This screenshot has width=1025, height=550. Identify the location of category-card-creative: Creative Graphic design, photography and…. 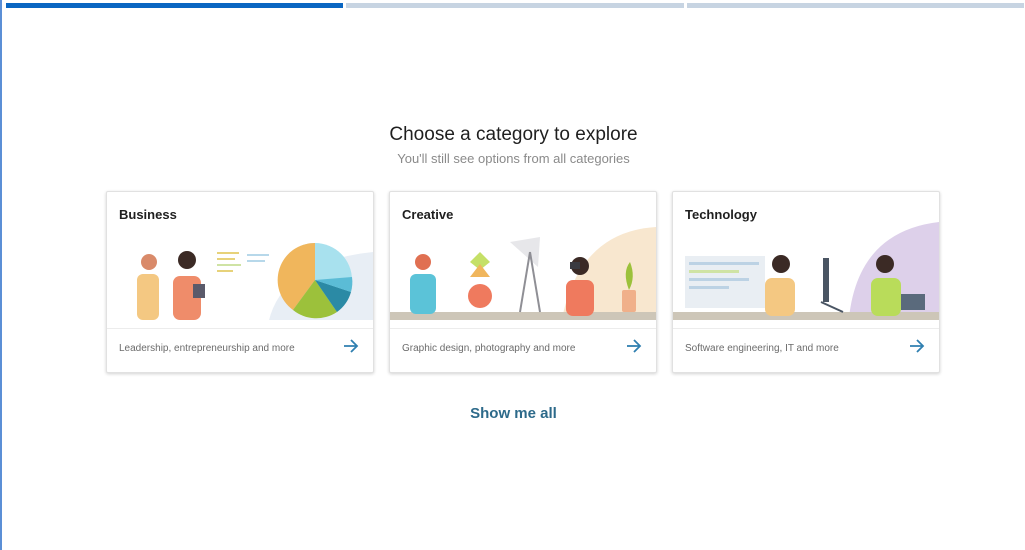
(523, 282).